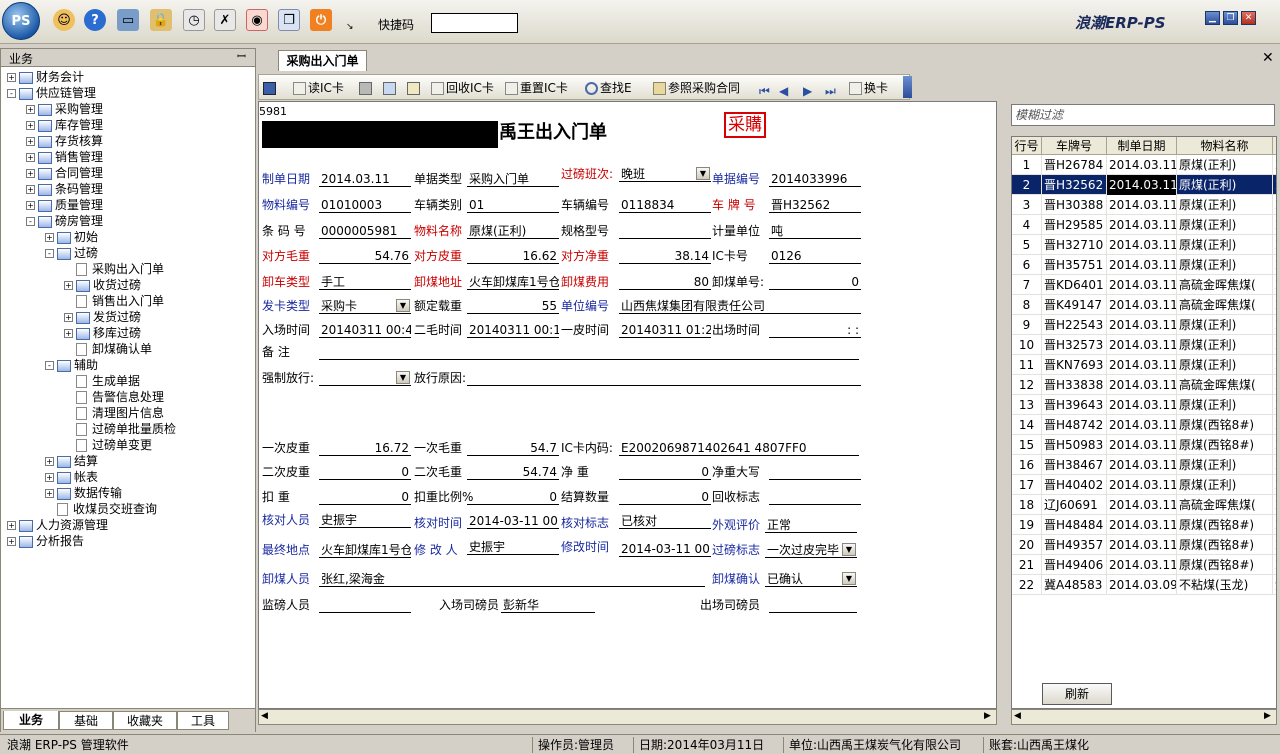  What do you see at coordinates (665, 282) in the screenshot?
I see `v-unload-fee-field: 80` at bounding box center [665, 282].